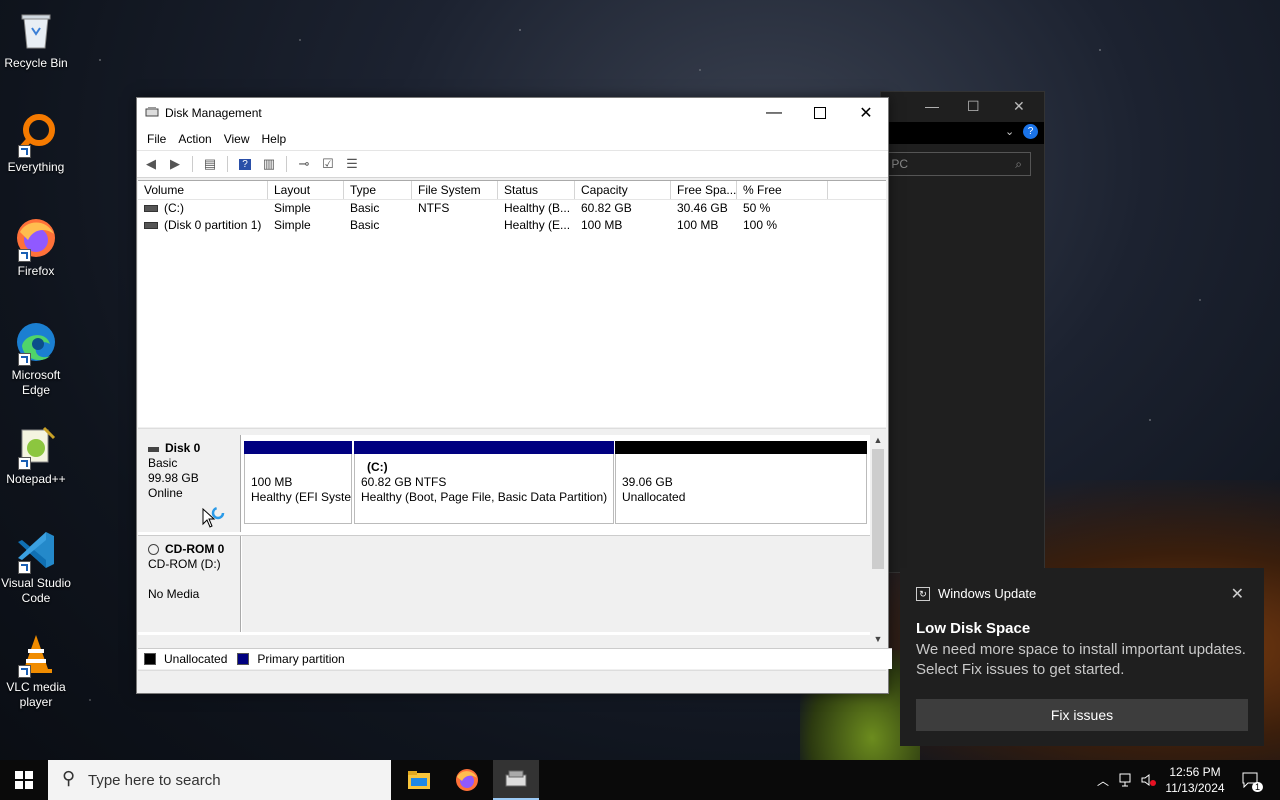 The image size is (1280, 800). I want to click on desktop-icon-recycle-bin: Recycle Bin, so click(36, 39).